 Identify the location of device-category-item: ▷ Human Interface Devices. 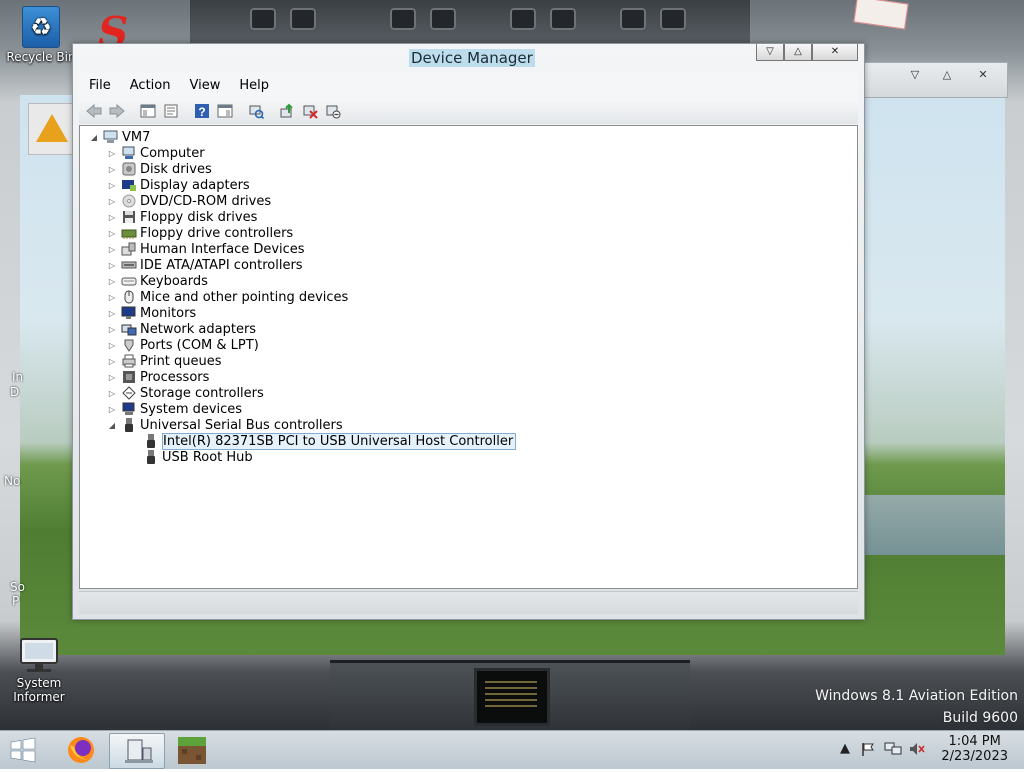
(205, 249).